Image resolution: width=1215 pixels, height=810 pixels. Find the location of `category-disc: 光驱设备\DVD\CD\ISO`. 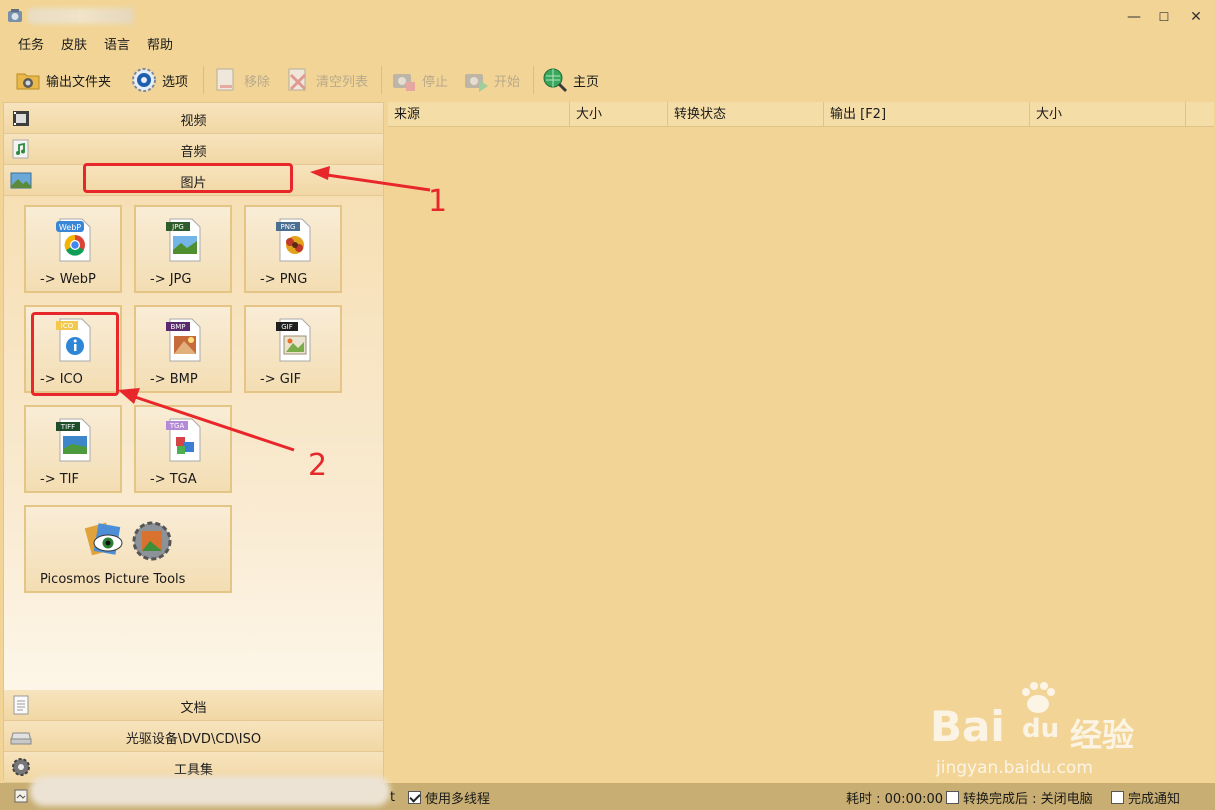

category-disc: 光驱设备\DVD\CD\ISO is located at coordinates (193, 736).